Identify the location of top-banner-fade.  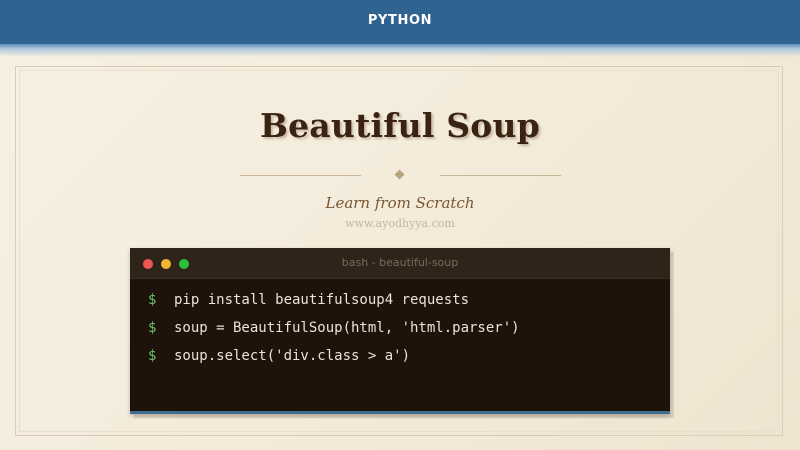
(400, 50).